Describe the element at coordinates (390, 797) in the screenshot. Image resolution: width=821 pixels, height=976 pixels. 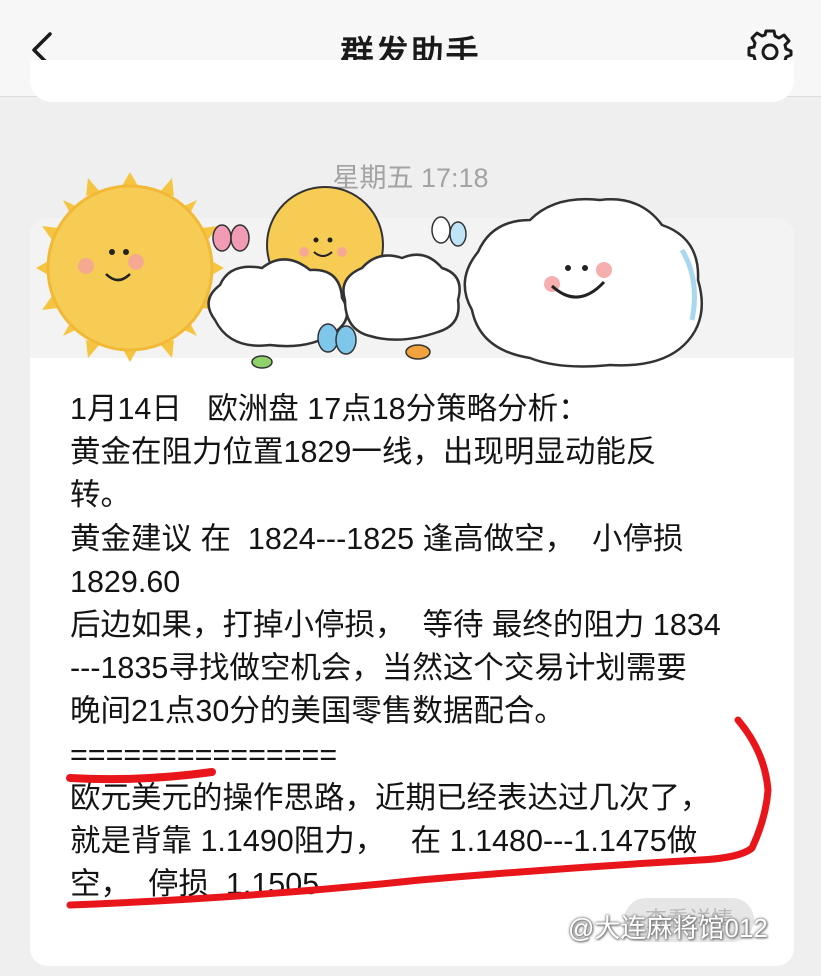
I see `message-line: 欧元美元的操作思路，近期已经表达过几次了，` at that location.